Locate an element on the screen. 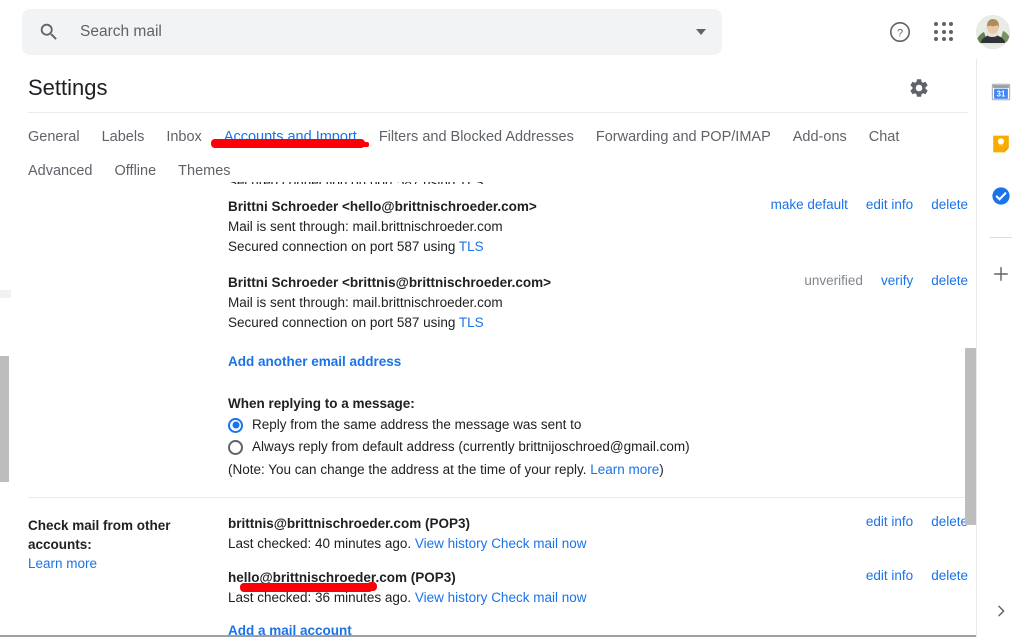 This screenshot has width=1024, height=637. send-as-actions: unverified verify delete is located at coordinates (886, 280).